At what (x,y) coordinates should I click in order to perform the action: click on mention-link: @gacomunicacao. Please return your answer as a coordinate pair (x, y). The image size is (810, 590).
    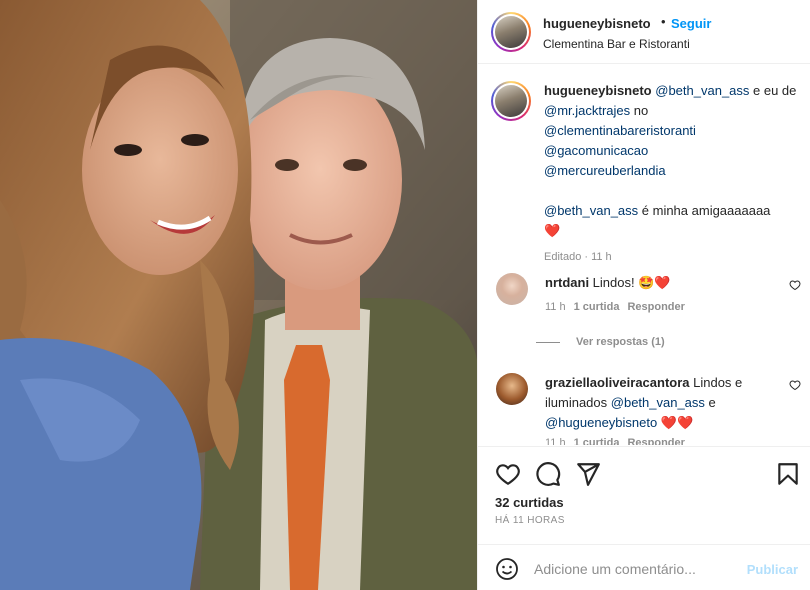
    Looking at the image, I should click on (596, 150).